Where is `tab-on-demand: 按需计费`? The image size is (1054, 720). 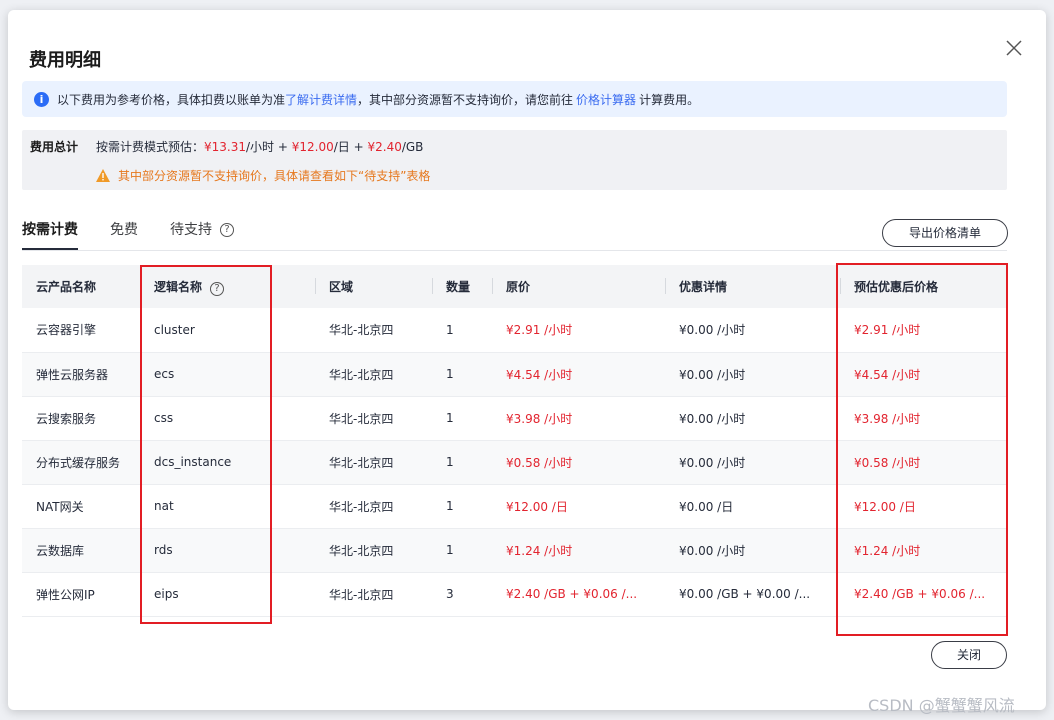 tab-on-demand: 按需计费 is located at coordinates (50, 235).